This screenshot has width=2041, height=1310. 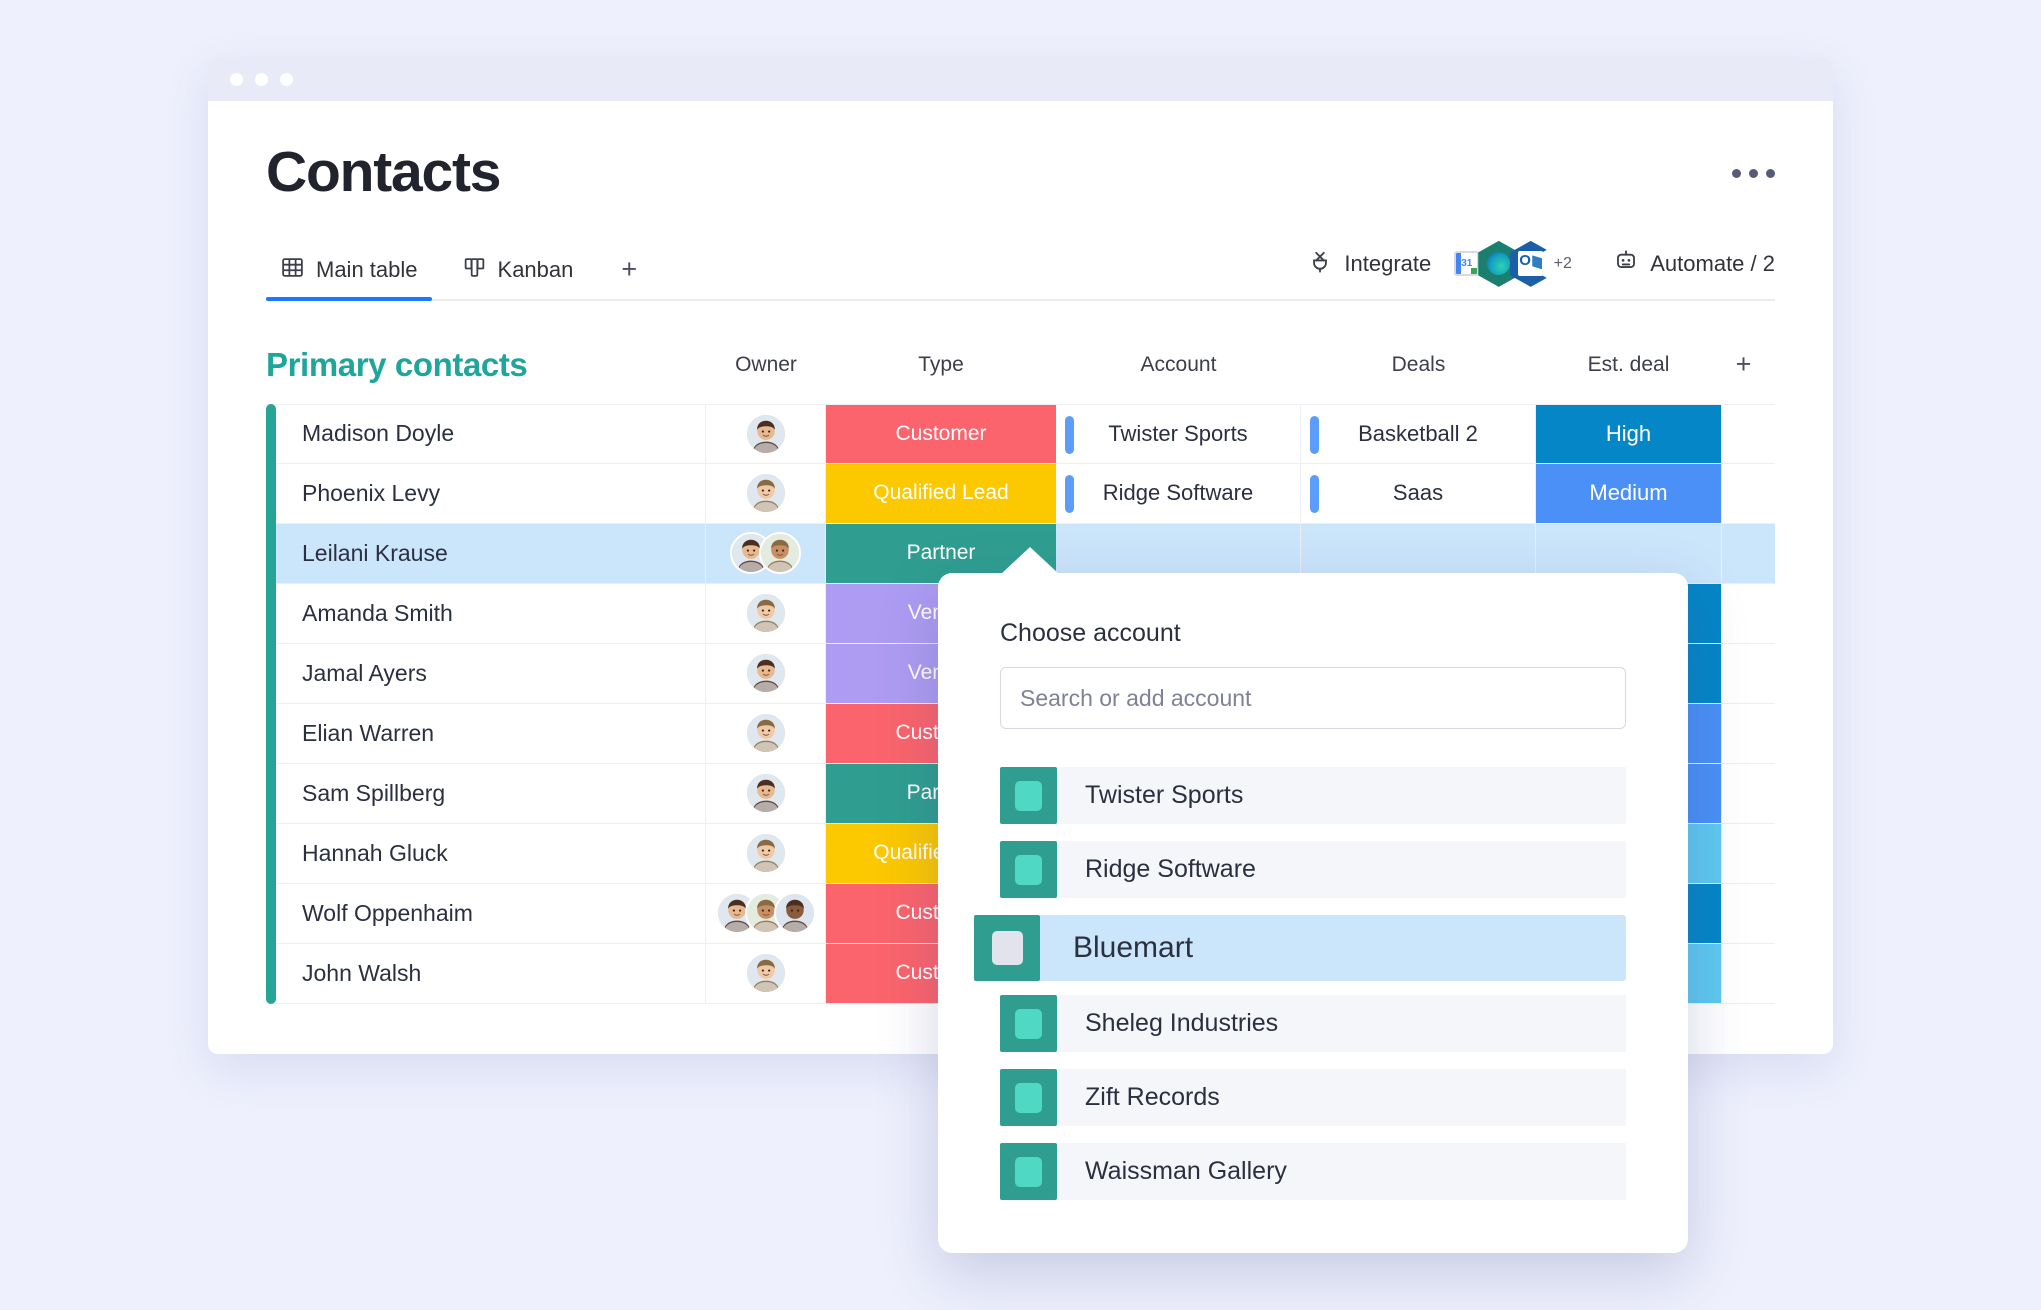 What do you see at coordinates (486, 673) in the screenshot?
I see `cell-contact-name: Jamal Ayers` at bounding box center [486, 673].